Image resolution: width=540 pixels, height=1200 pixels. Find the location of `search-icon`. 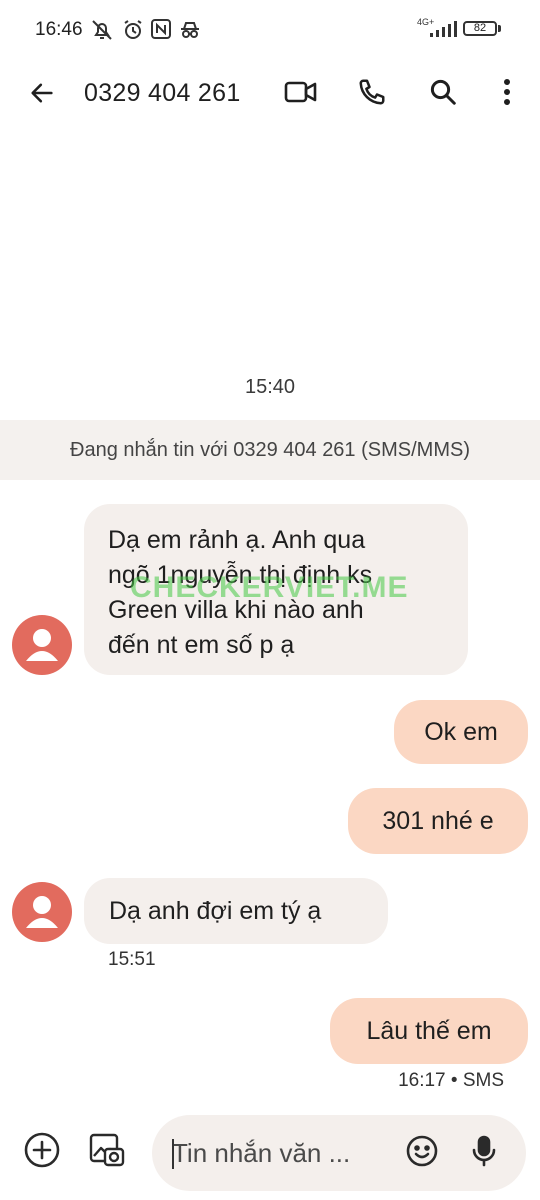

search-icon is located at coordinates (443, 94).